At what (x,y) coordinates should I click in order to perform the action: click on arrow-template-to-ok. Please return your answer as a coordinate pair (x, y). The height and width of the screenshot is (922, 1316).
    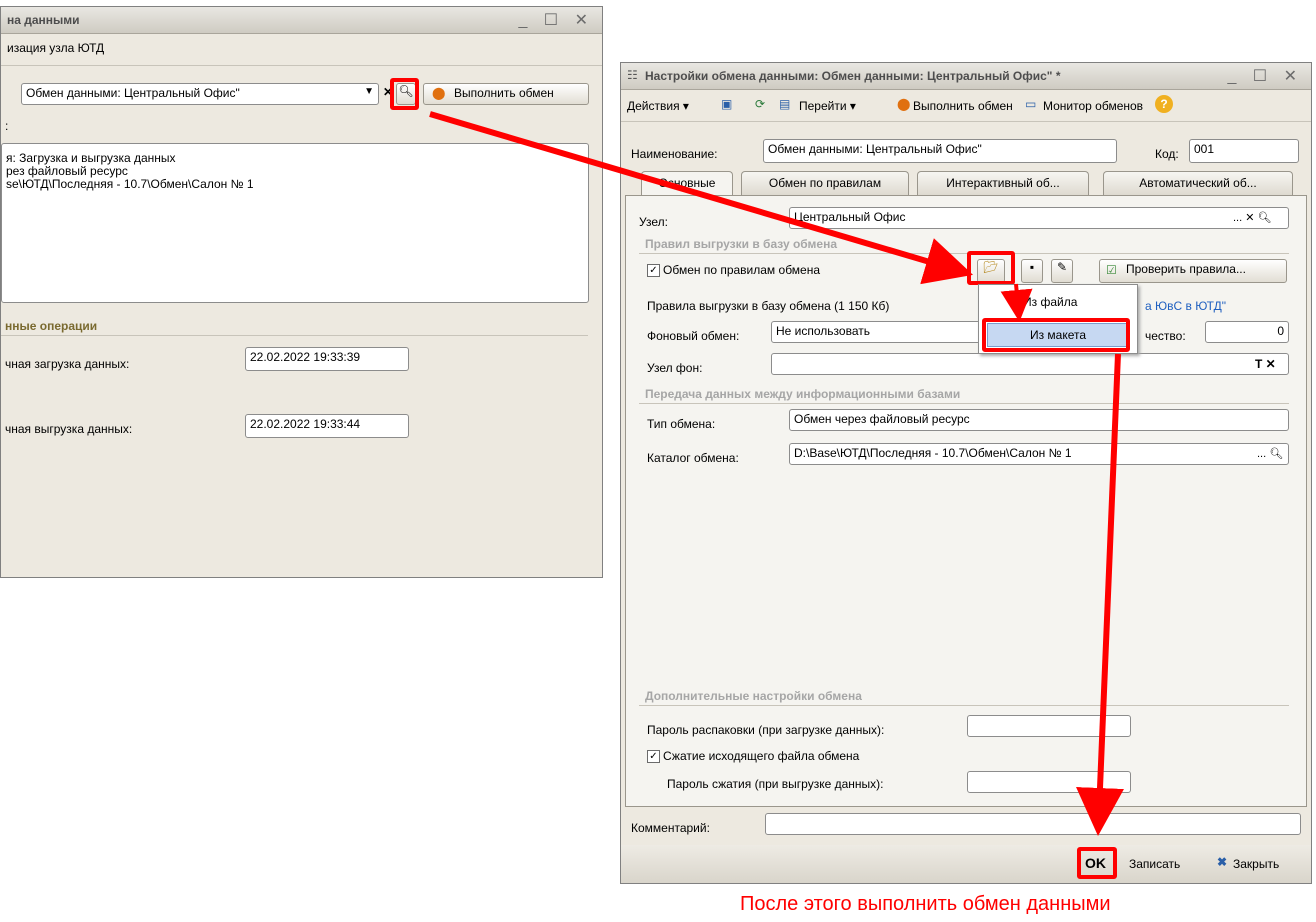
    Looking at the image, I should click on (1100, 594).